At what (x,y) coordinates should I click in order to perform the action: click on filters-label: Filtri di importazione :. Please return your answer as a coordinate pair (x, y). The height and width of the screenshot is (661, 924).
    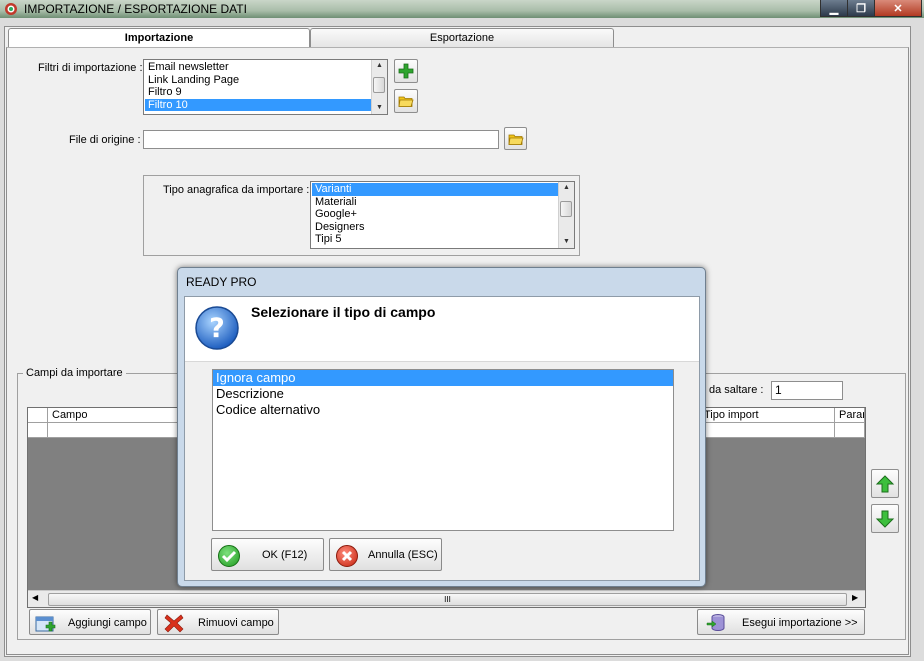
    Looking at the image, I should click on (90, 68).